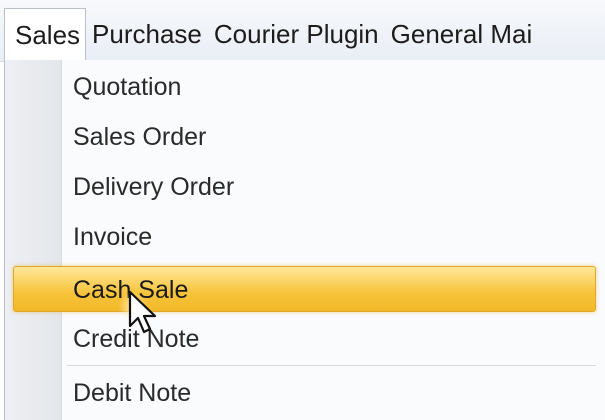 Image resolution: width=605 pixels, height=420 pixels. What do you see at coordinates (304, 339) in the screenshot?
I see `menu-item-credit-note: Credit Note` at bounding box center [304, 339].